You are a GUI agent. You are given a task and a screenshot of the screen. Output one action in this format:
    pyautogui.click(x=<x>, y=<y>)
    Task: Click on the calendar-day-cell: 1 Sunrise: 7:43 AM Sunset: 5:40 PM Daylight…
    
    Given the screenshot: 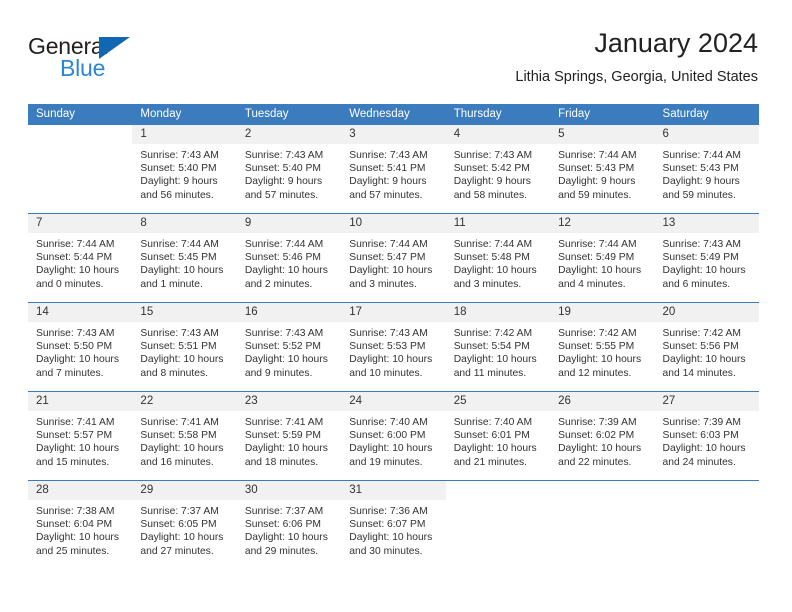 What is the action you would take?
    pyautogui.click(x=184, y=169)
    